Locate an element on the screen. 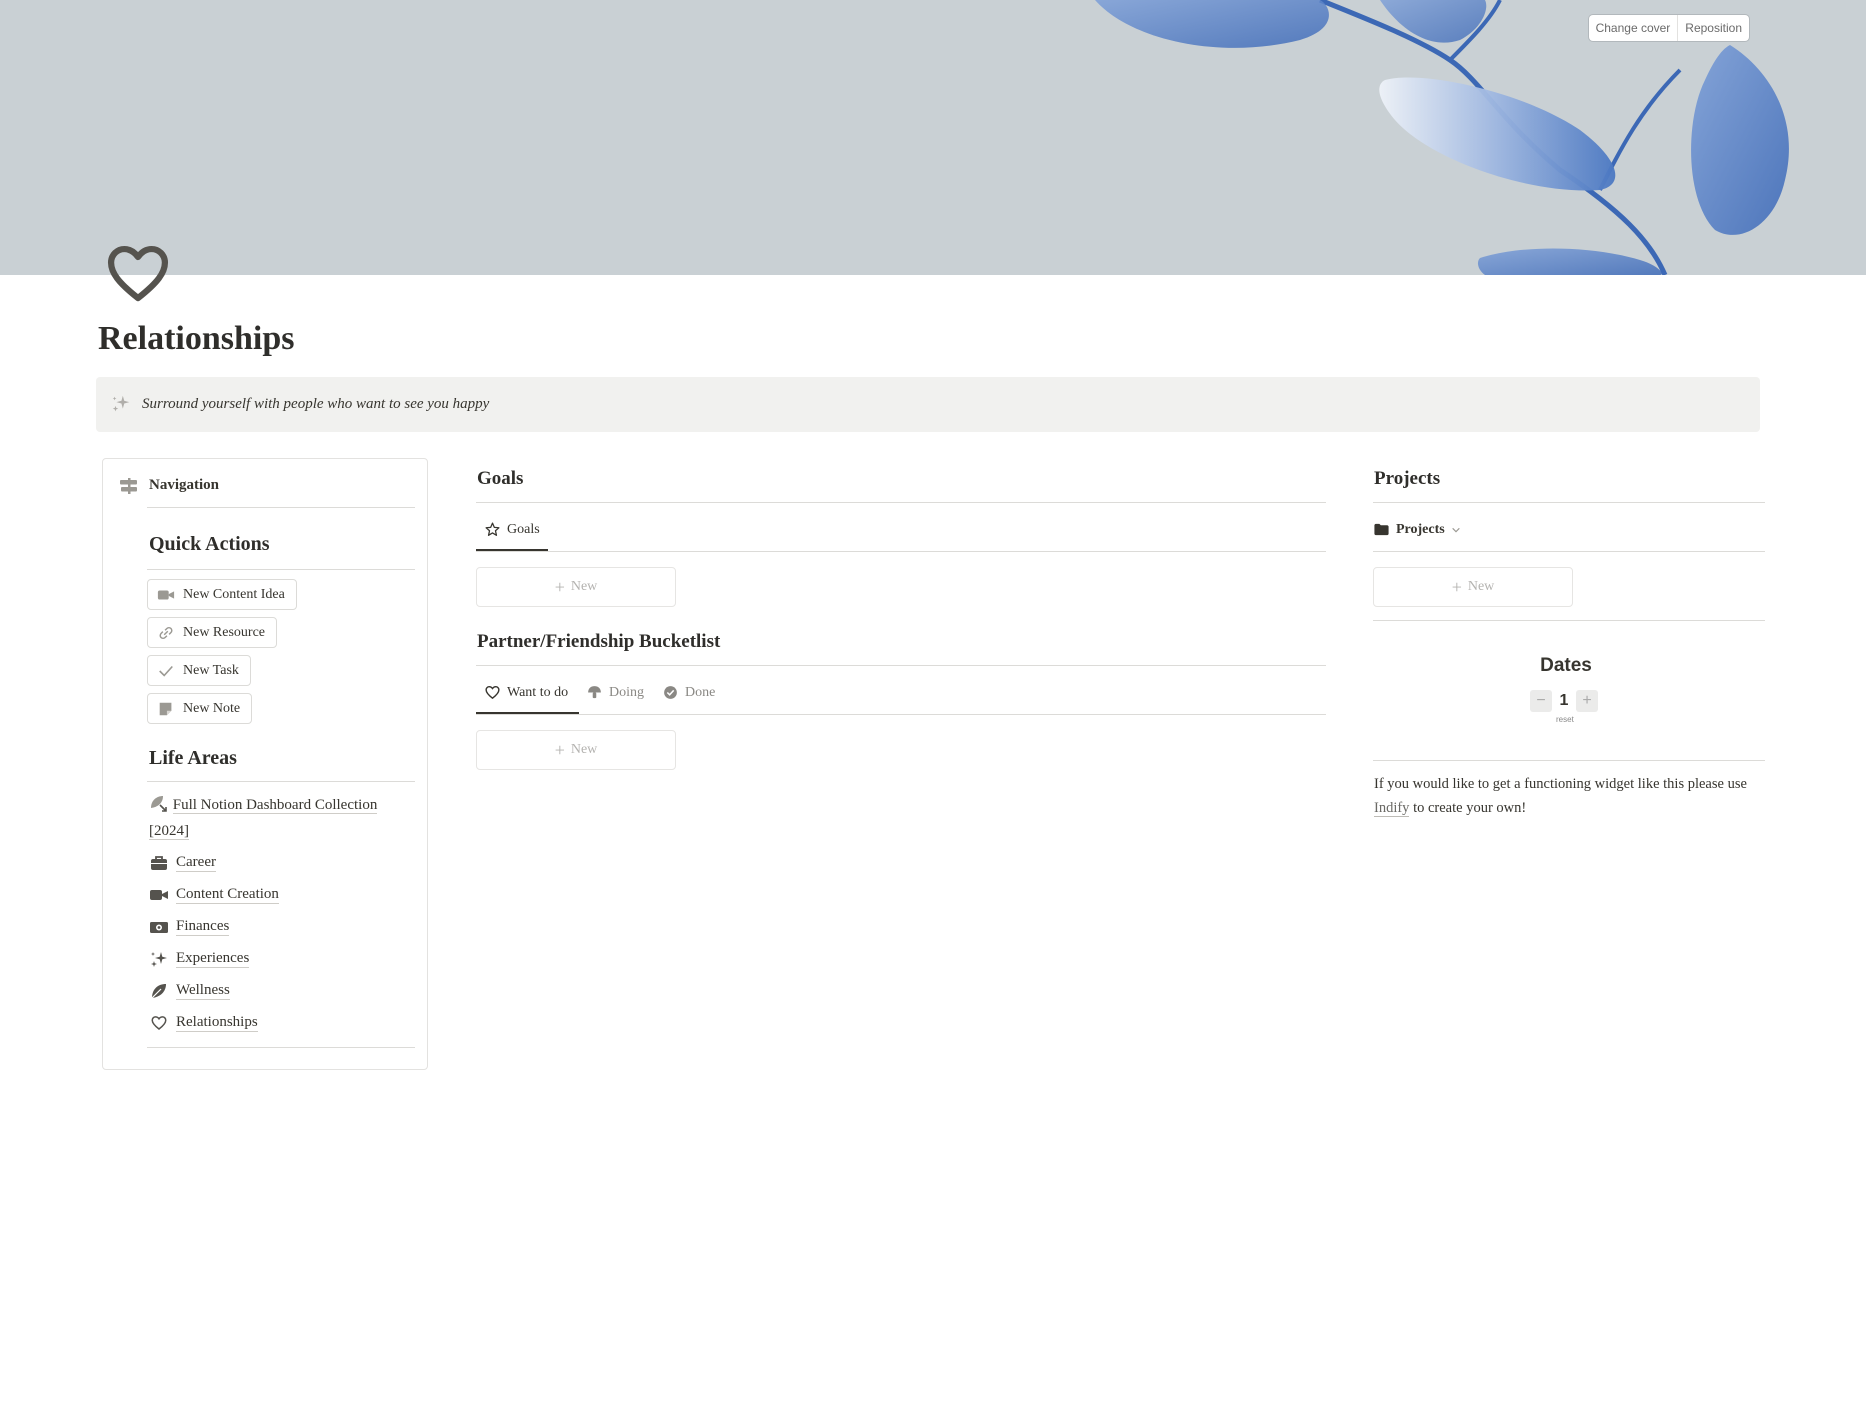  life-area-label: Wellness is located at coordinates (203, 991).